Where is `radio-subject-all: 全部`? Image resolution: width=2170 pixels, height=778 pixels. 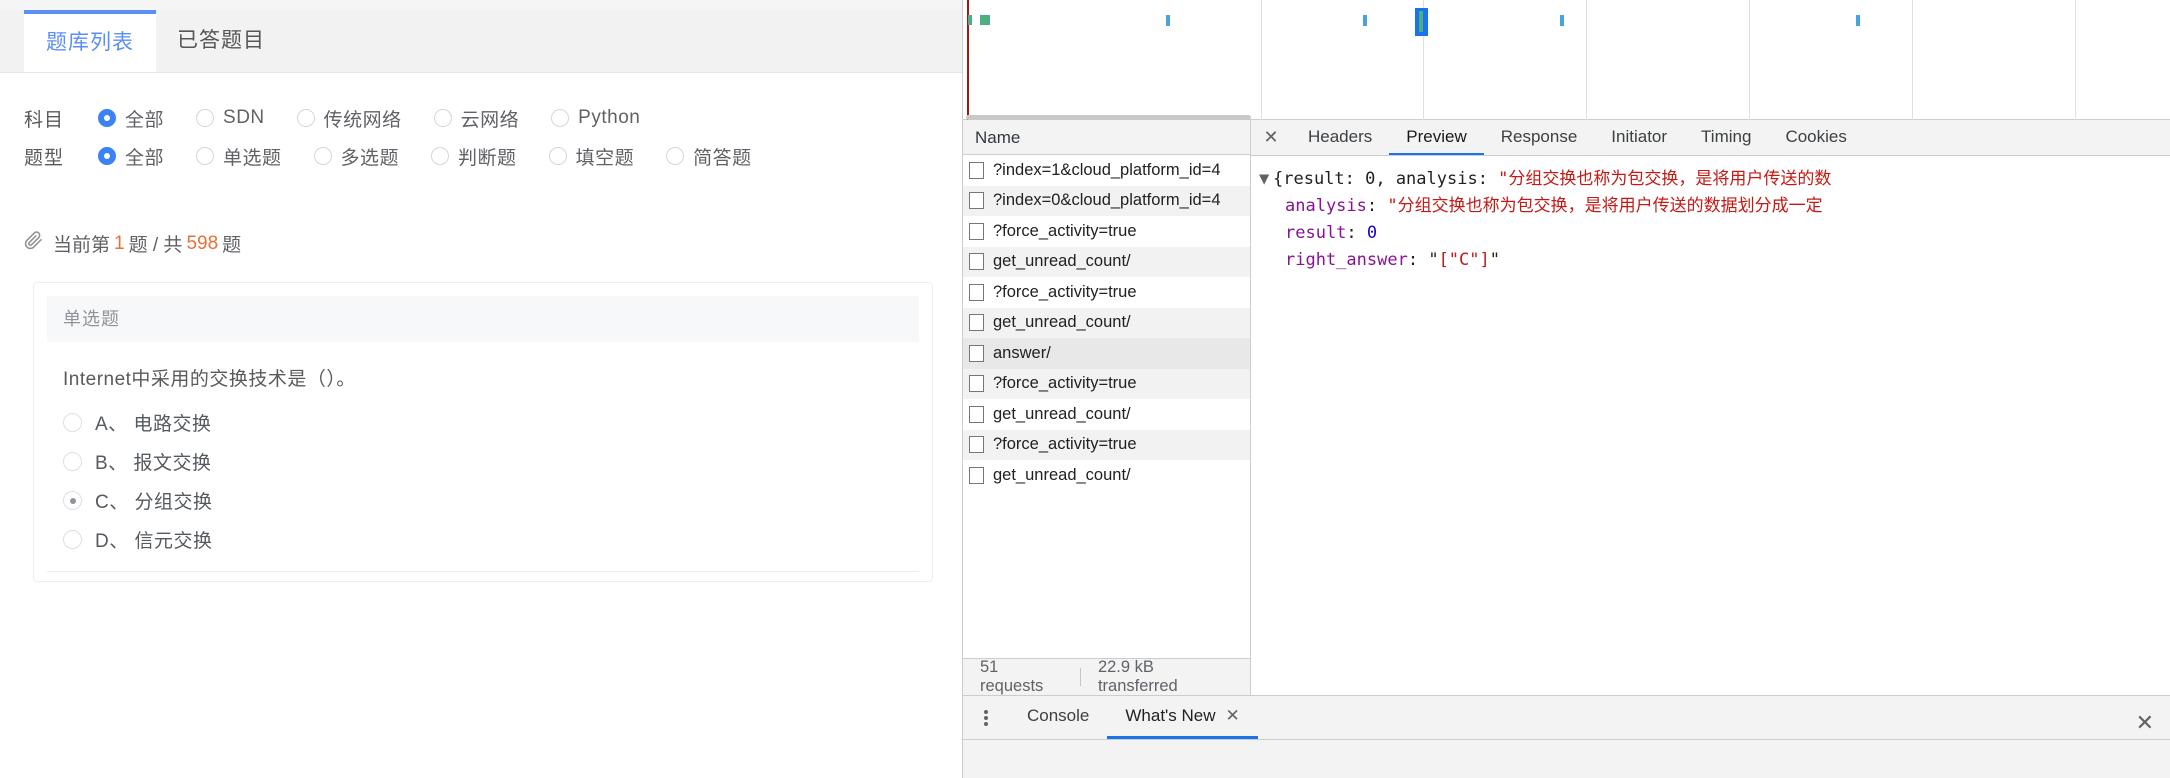
radio-subject-all: 全部 is located at coordinates (131, 118).